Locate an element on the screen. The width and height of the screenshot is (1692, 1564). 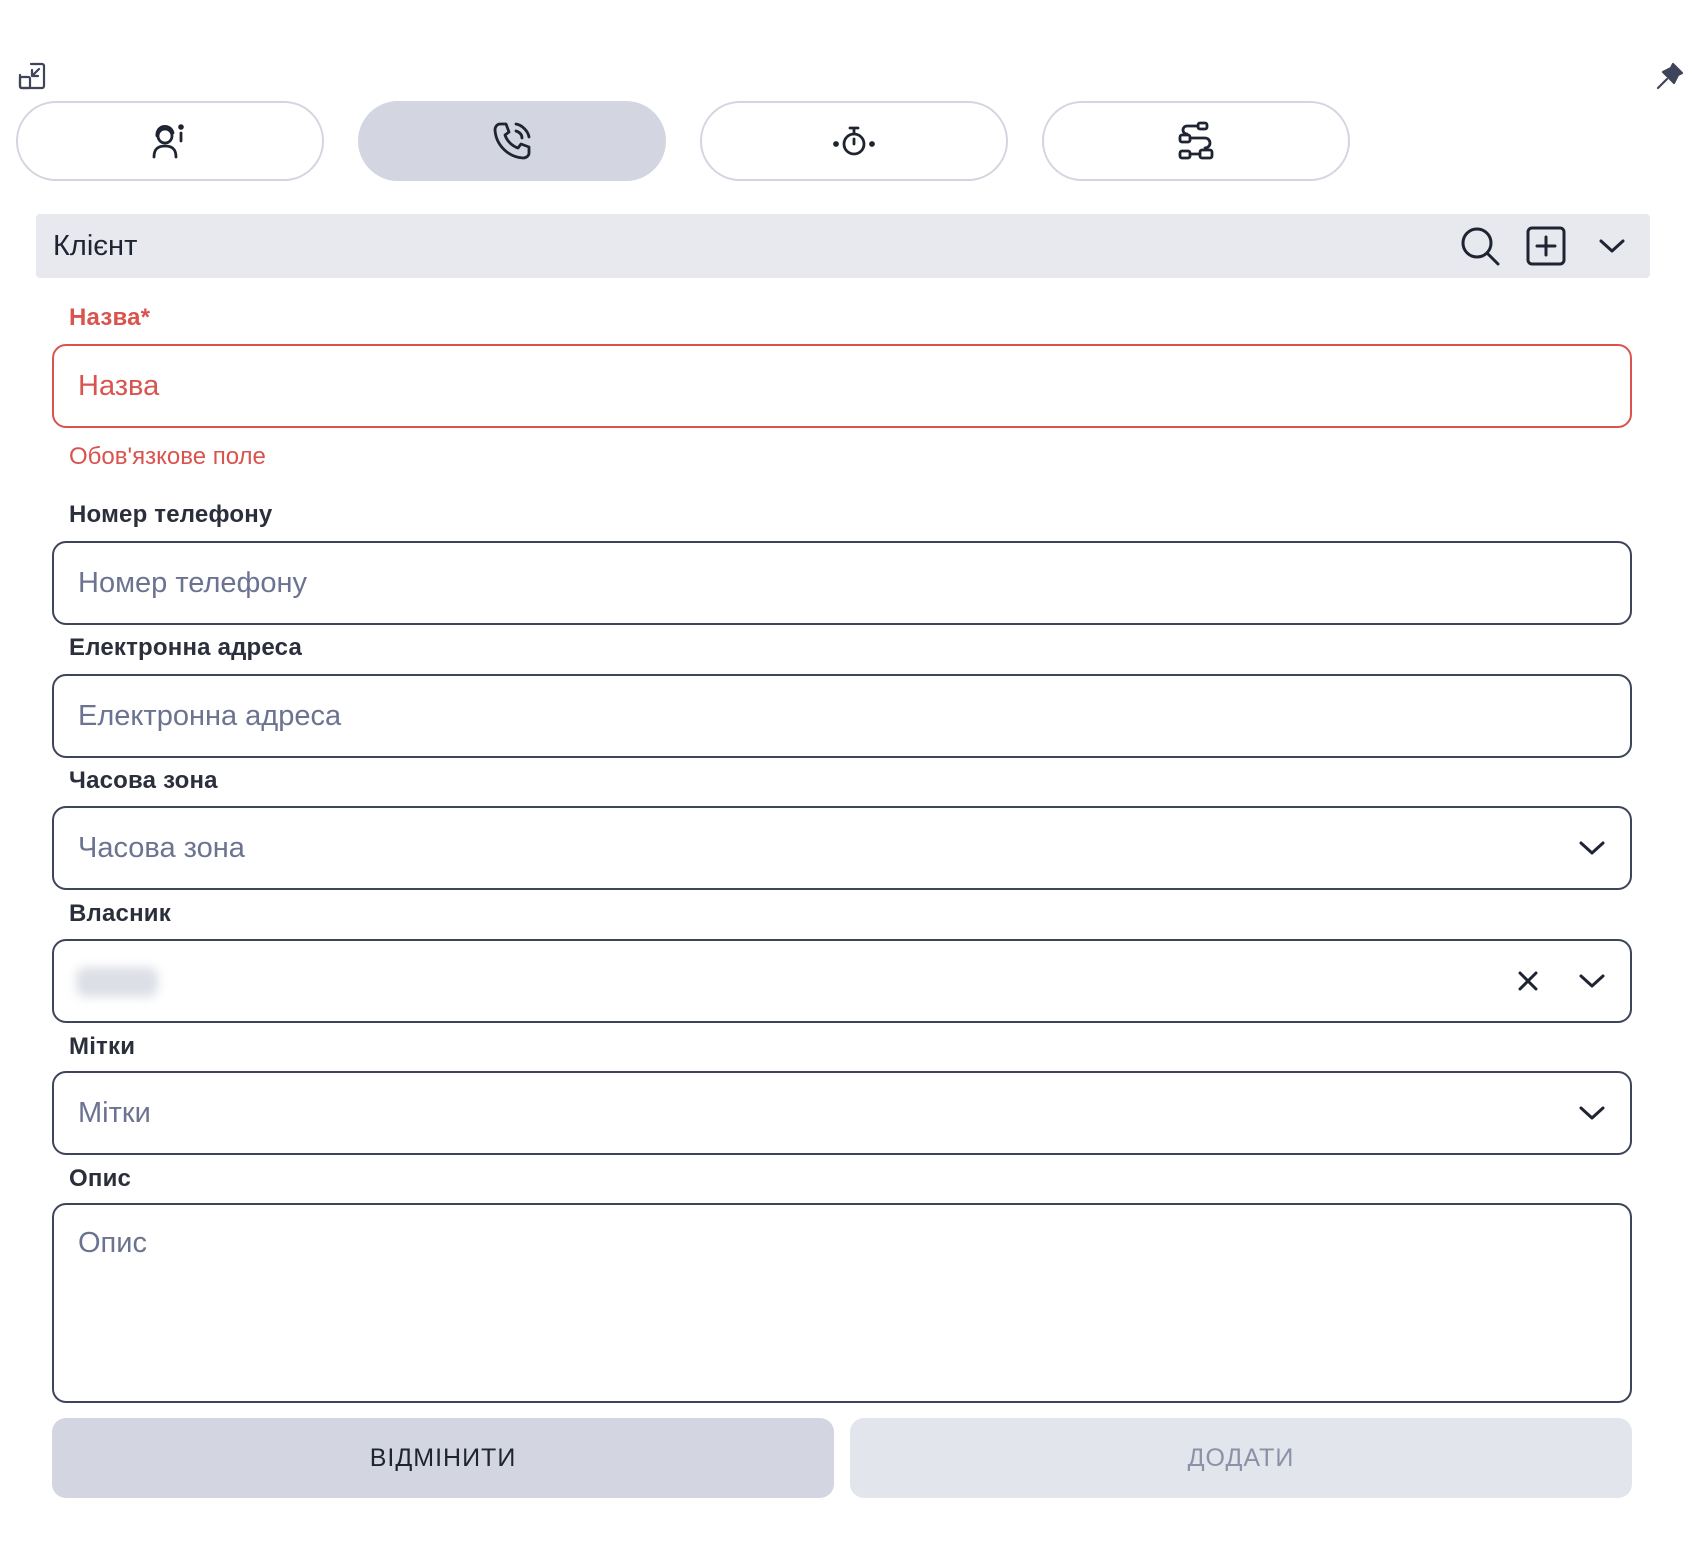
section-title: Клієнт is located at coordinates (95, 246).